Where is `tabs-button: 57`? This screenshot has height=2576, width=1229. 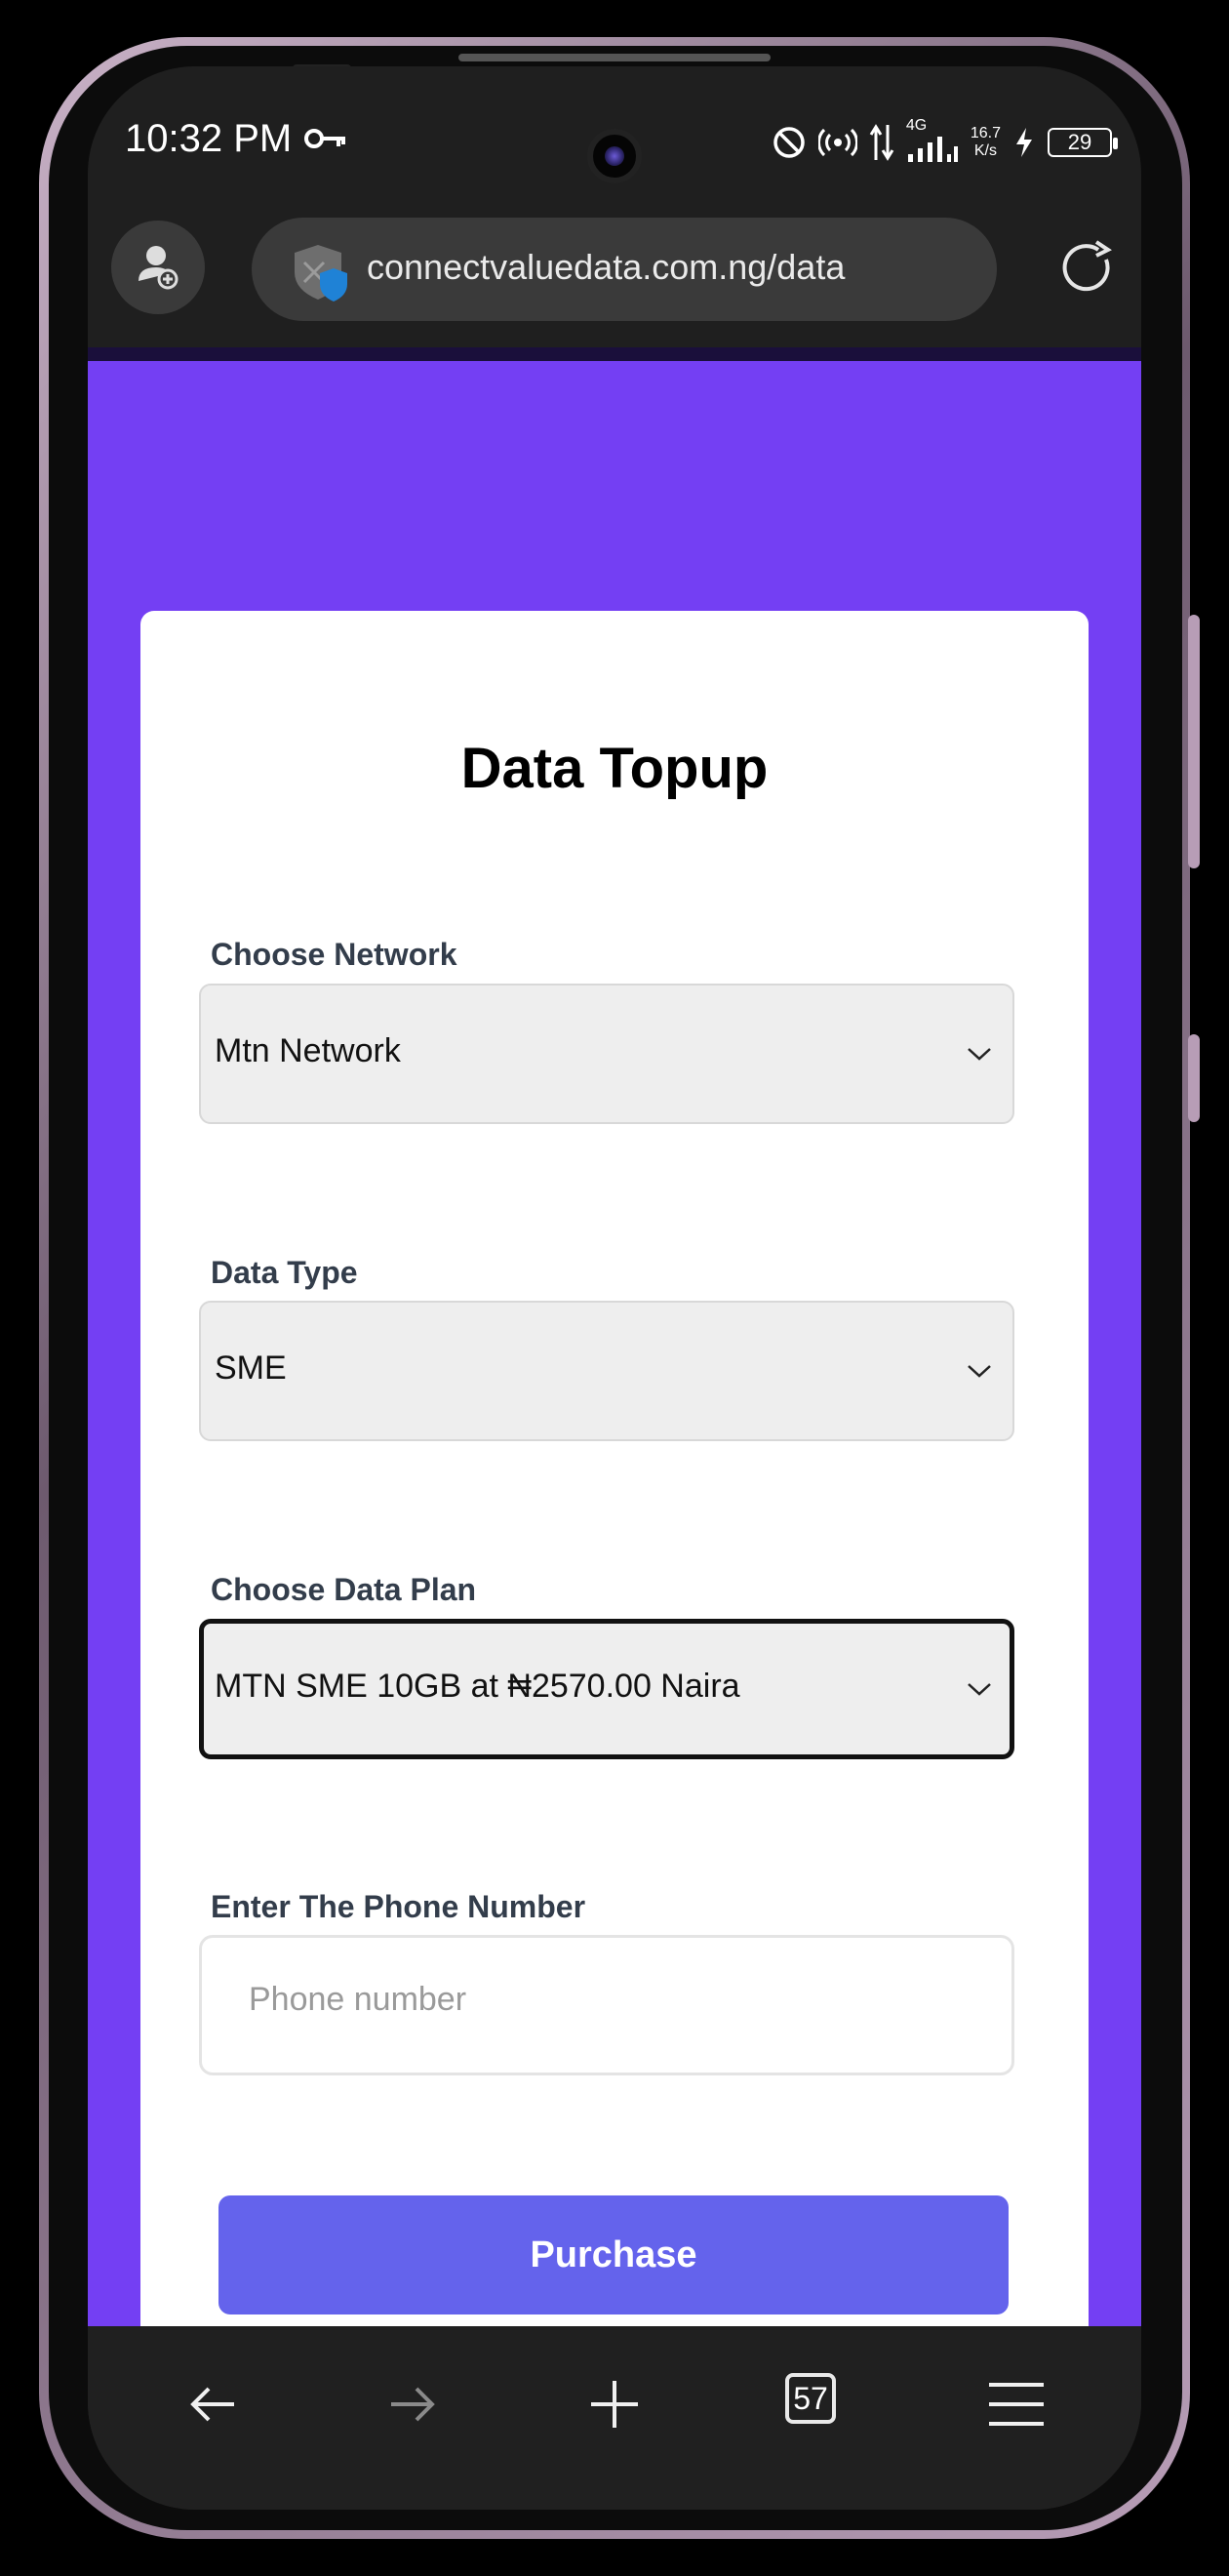
tabs-button: 57 is located at coordinates (821, 2404).